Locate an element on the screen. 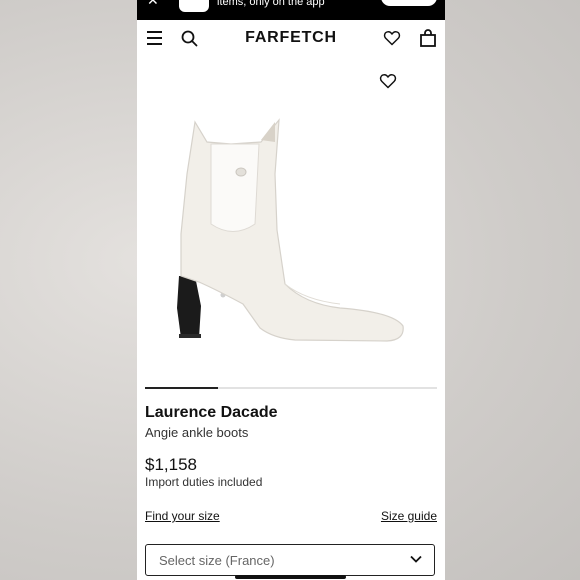 Image resolution: width=580 pixels, height=580 pixels. shopping-bag-icon is located at coordinates (428, 38).